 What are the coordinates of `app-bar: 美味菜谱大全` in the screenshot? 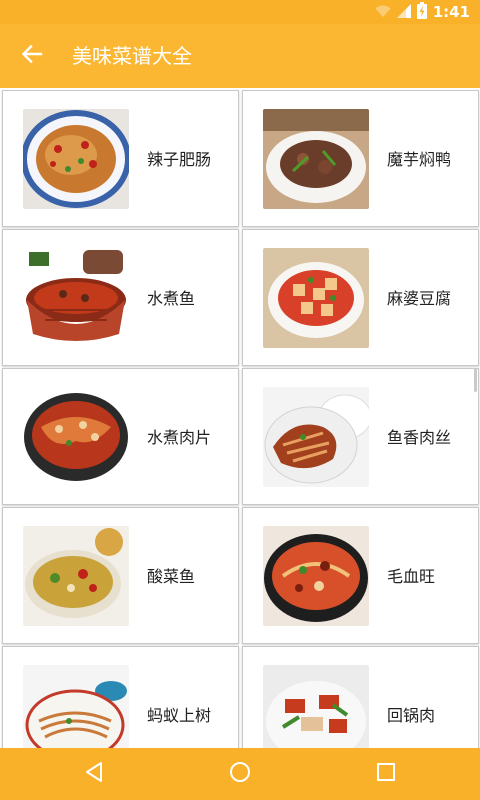 It's located at (240, 56).